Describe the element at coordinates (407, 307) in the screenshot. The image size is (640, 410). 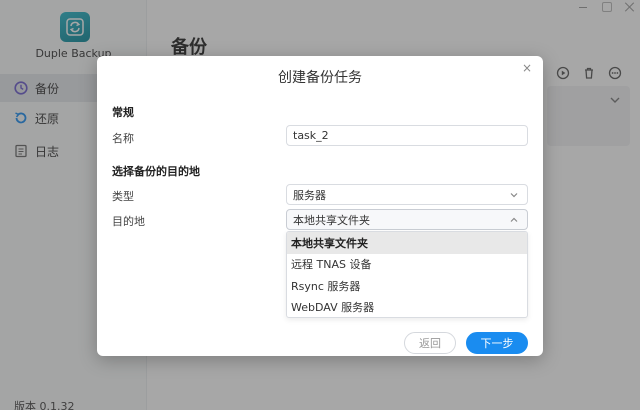
I see `destination-option: WebDAV 服务器` at that location.